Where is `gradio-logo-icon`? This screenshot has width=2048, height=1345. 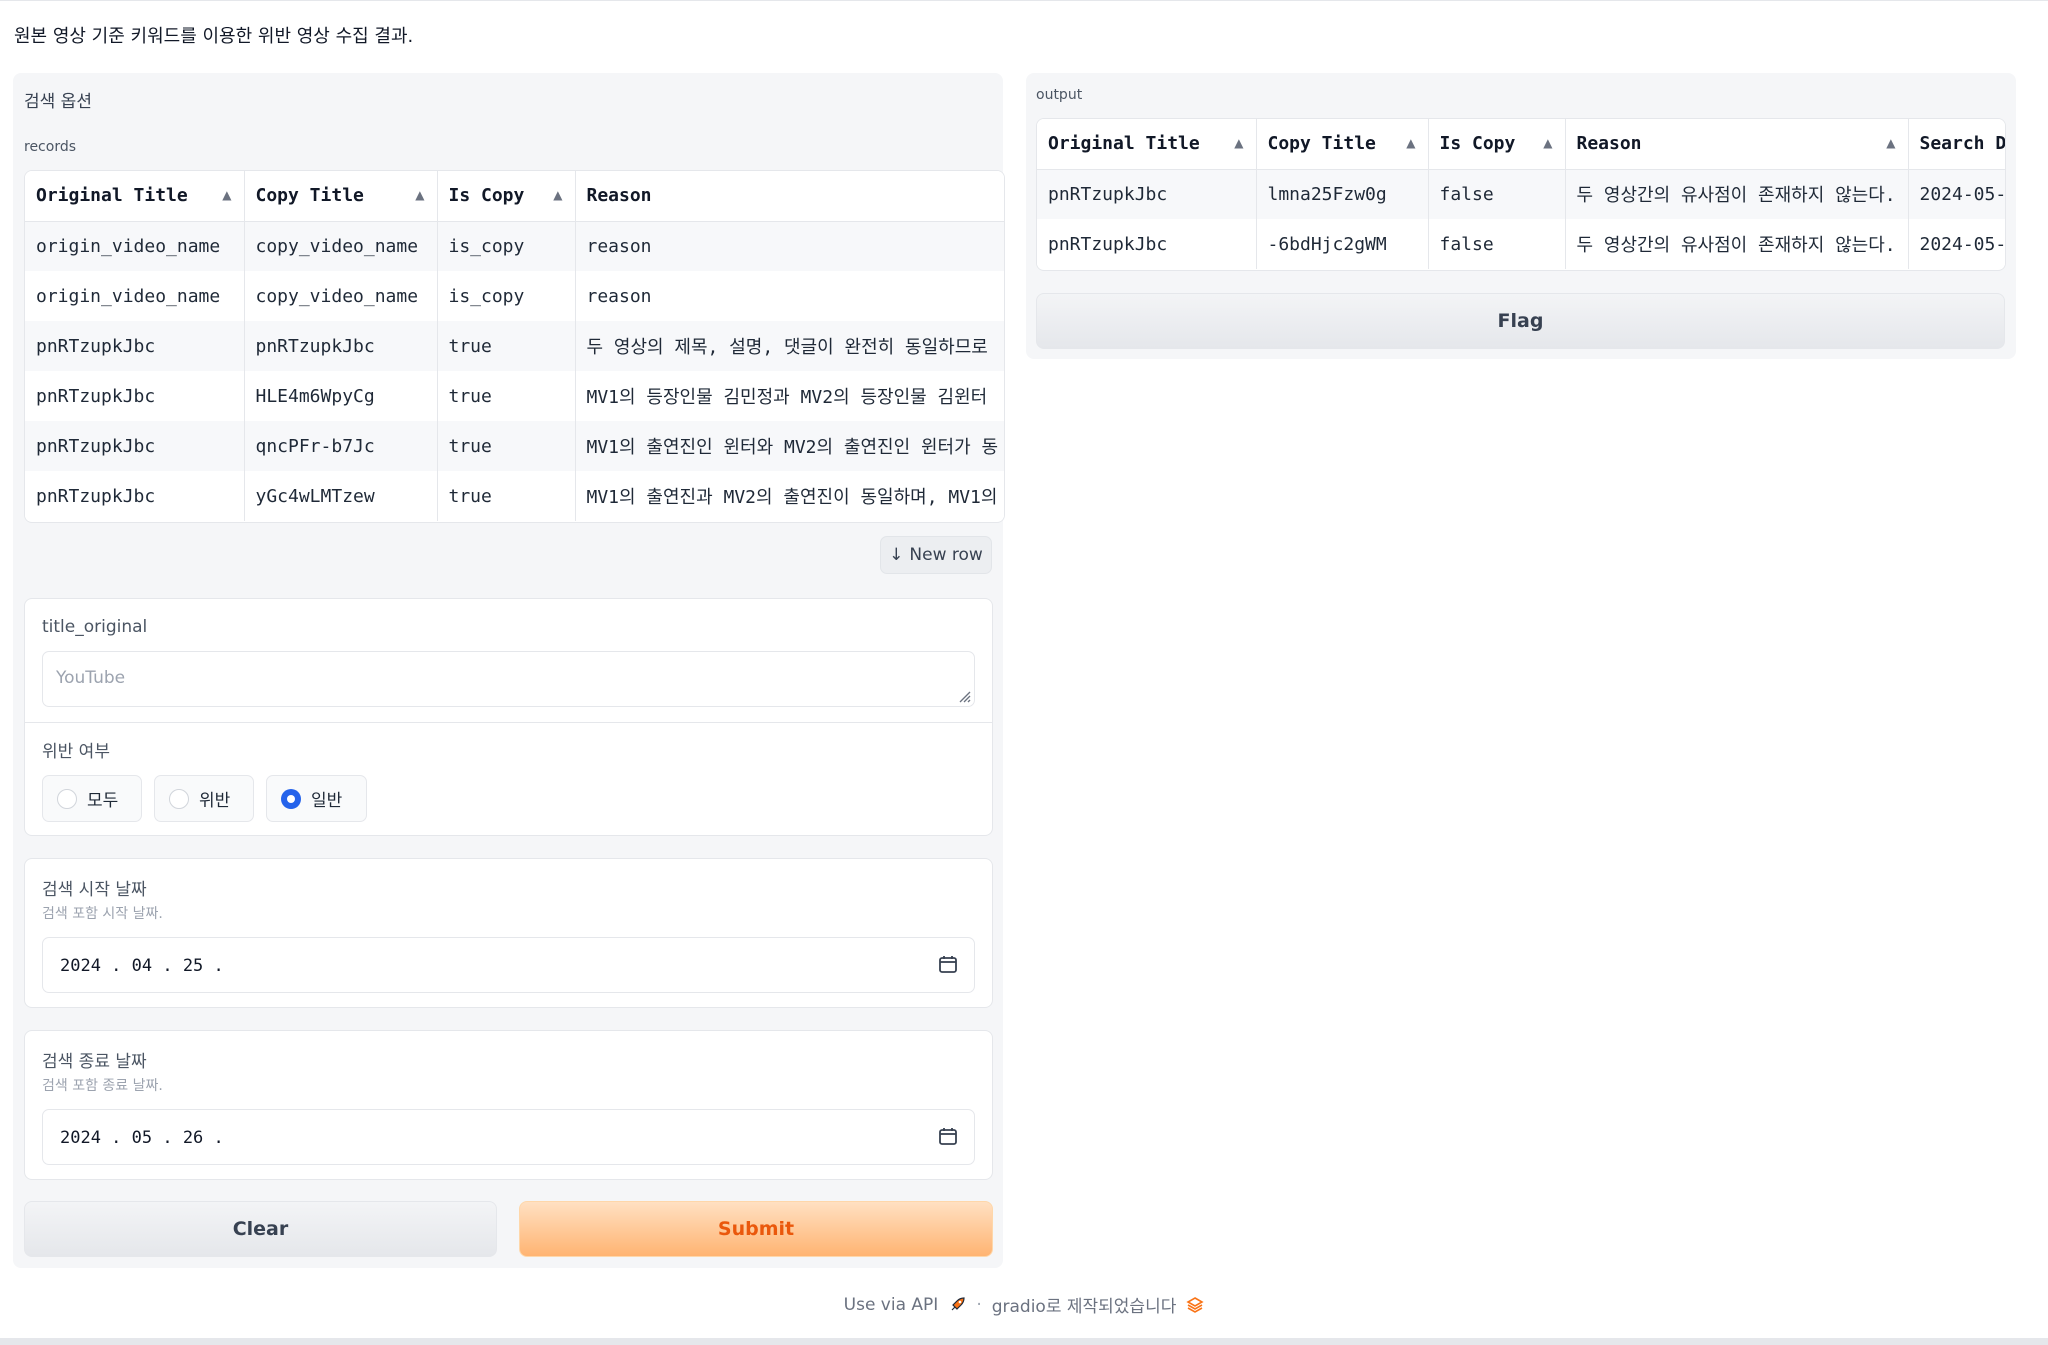
gradio-logo-icon is located at coordinates (1195, 1304).